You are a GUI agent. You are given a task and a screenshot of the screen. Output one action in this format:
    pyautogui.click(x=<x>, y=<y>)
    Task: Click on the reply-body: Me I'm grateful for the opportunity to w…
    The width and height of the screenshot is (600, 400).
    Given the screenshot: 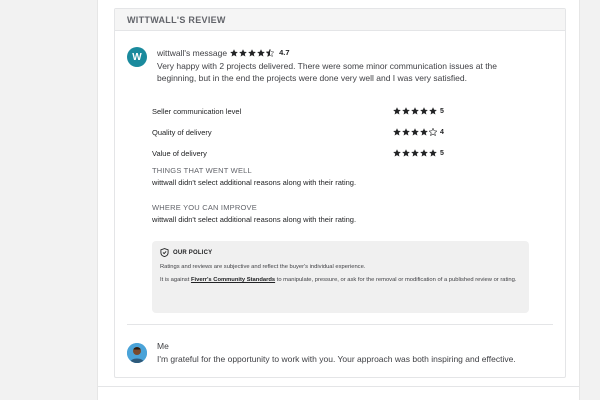 What is the action you would take?
    pyautogui.click(x=355, y=352)
    